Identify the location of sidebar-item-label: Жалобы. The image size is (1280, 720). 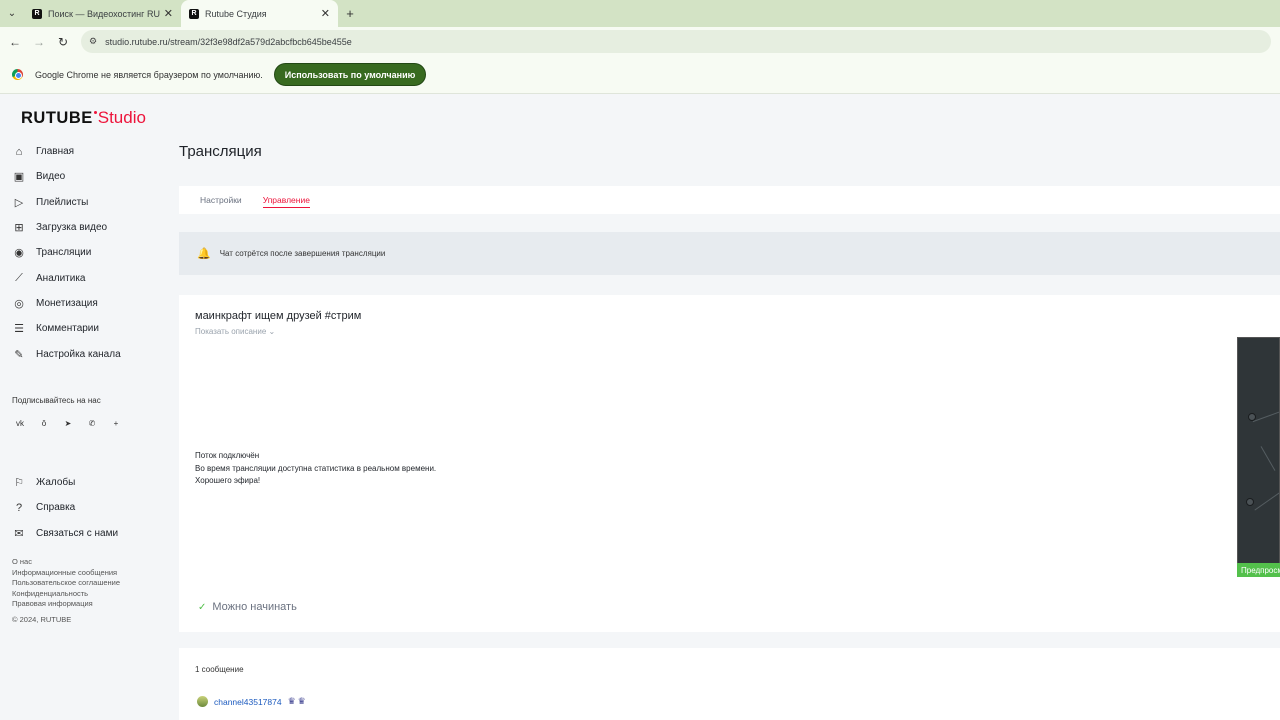
(56, 483).